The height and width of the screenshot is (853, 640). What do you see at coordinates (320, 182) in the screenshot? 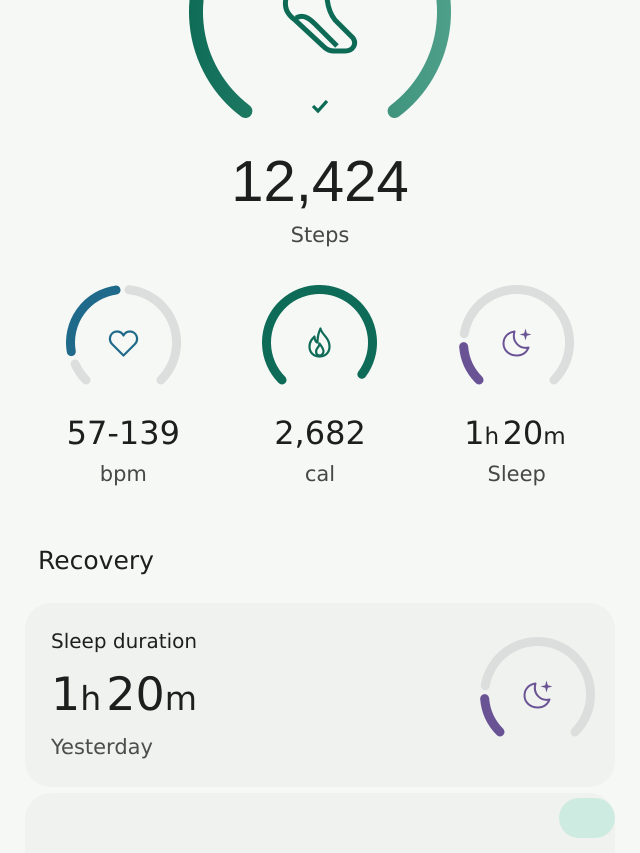
I see `steps-count: 12,424` at bounding box center [320, 182].